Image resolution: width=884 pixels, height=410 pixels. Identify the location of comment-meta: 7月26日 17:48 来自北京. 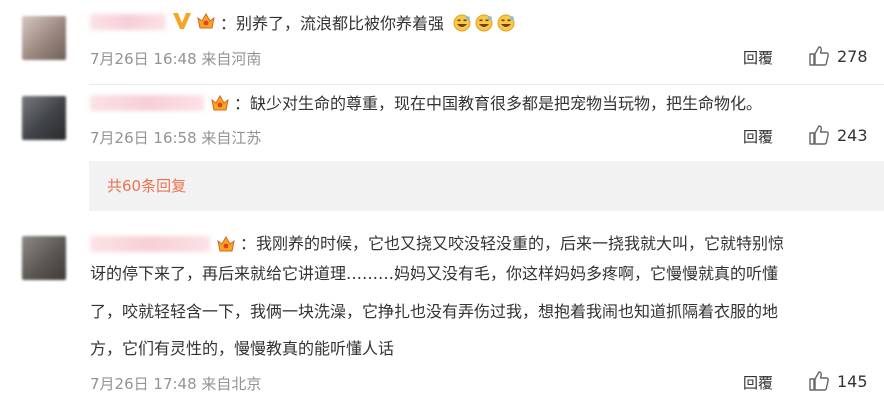
(175, 383).